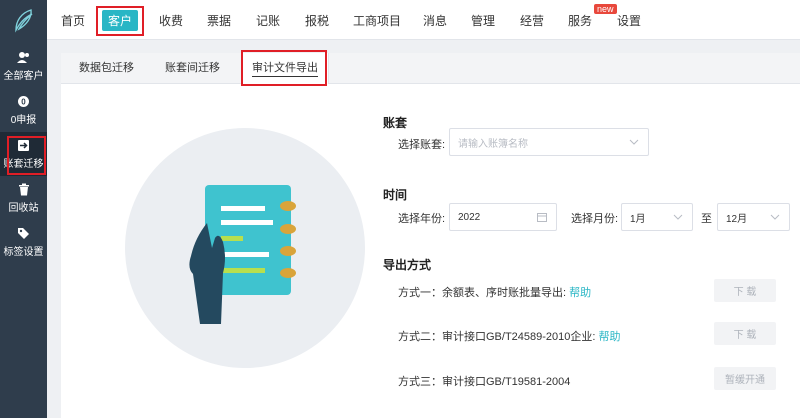 The height and width of the screenshot is (418, 800). I want to click on sidebar-item-zero-declare: 0 0申报, so click(23, 110).